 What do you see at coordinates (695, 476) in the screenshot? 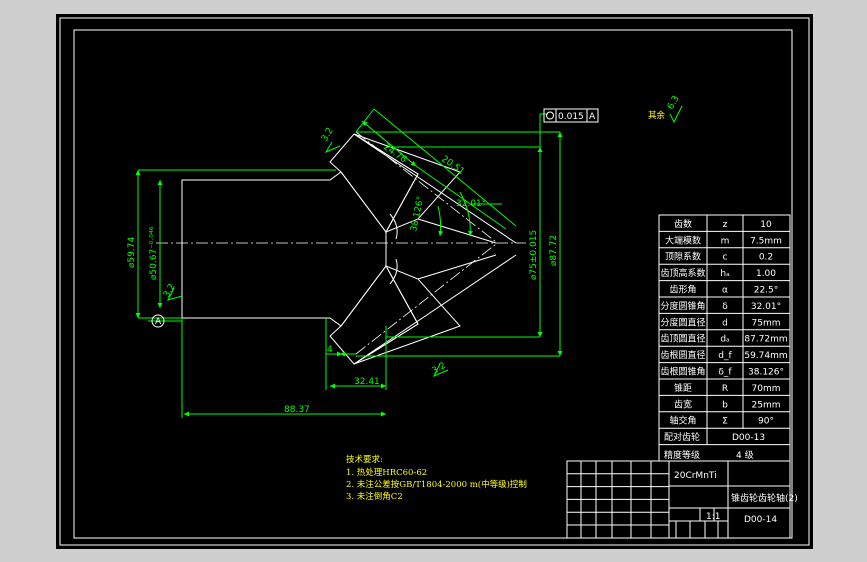
I see `material-label: 20CrMnTi` at bounding box center [695, 476].